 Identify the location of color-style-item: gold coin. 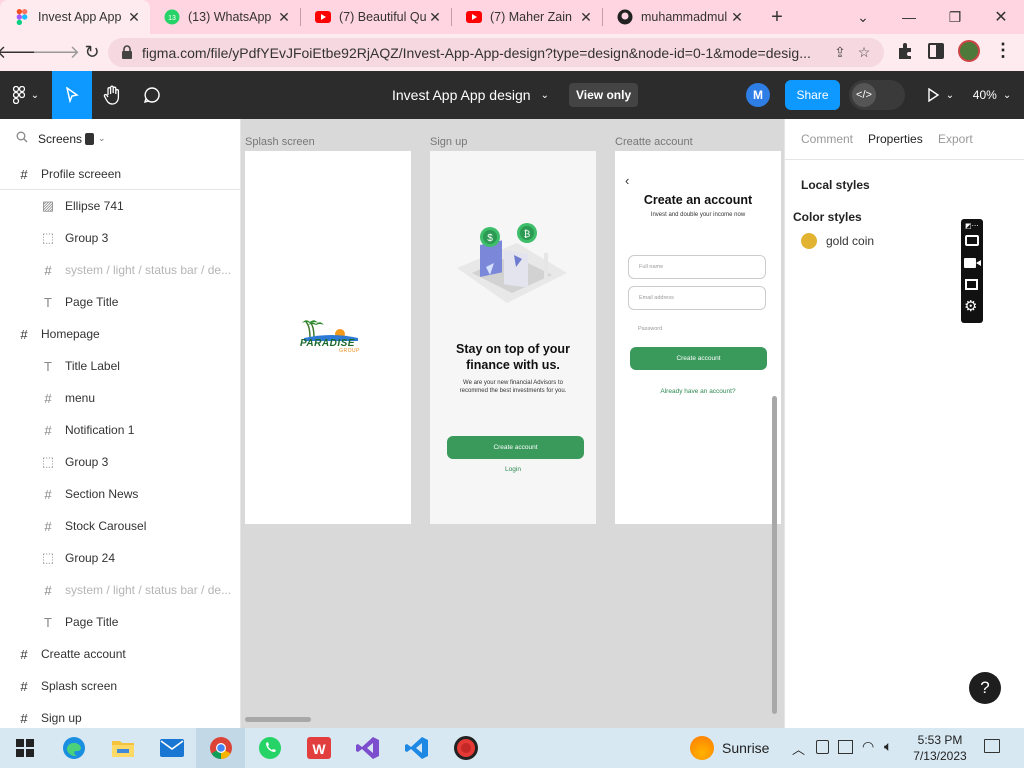
(837, 241).